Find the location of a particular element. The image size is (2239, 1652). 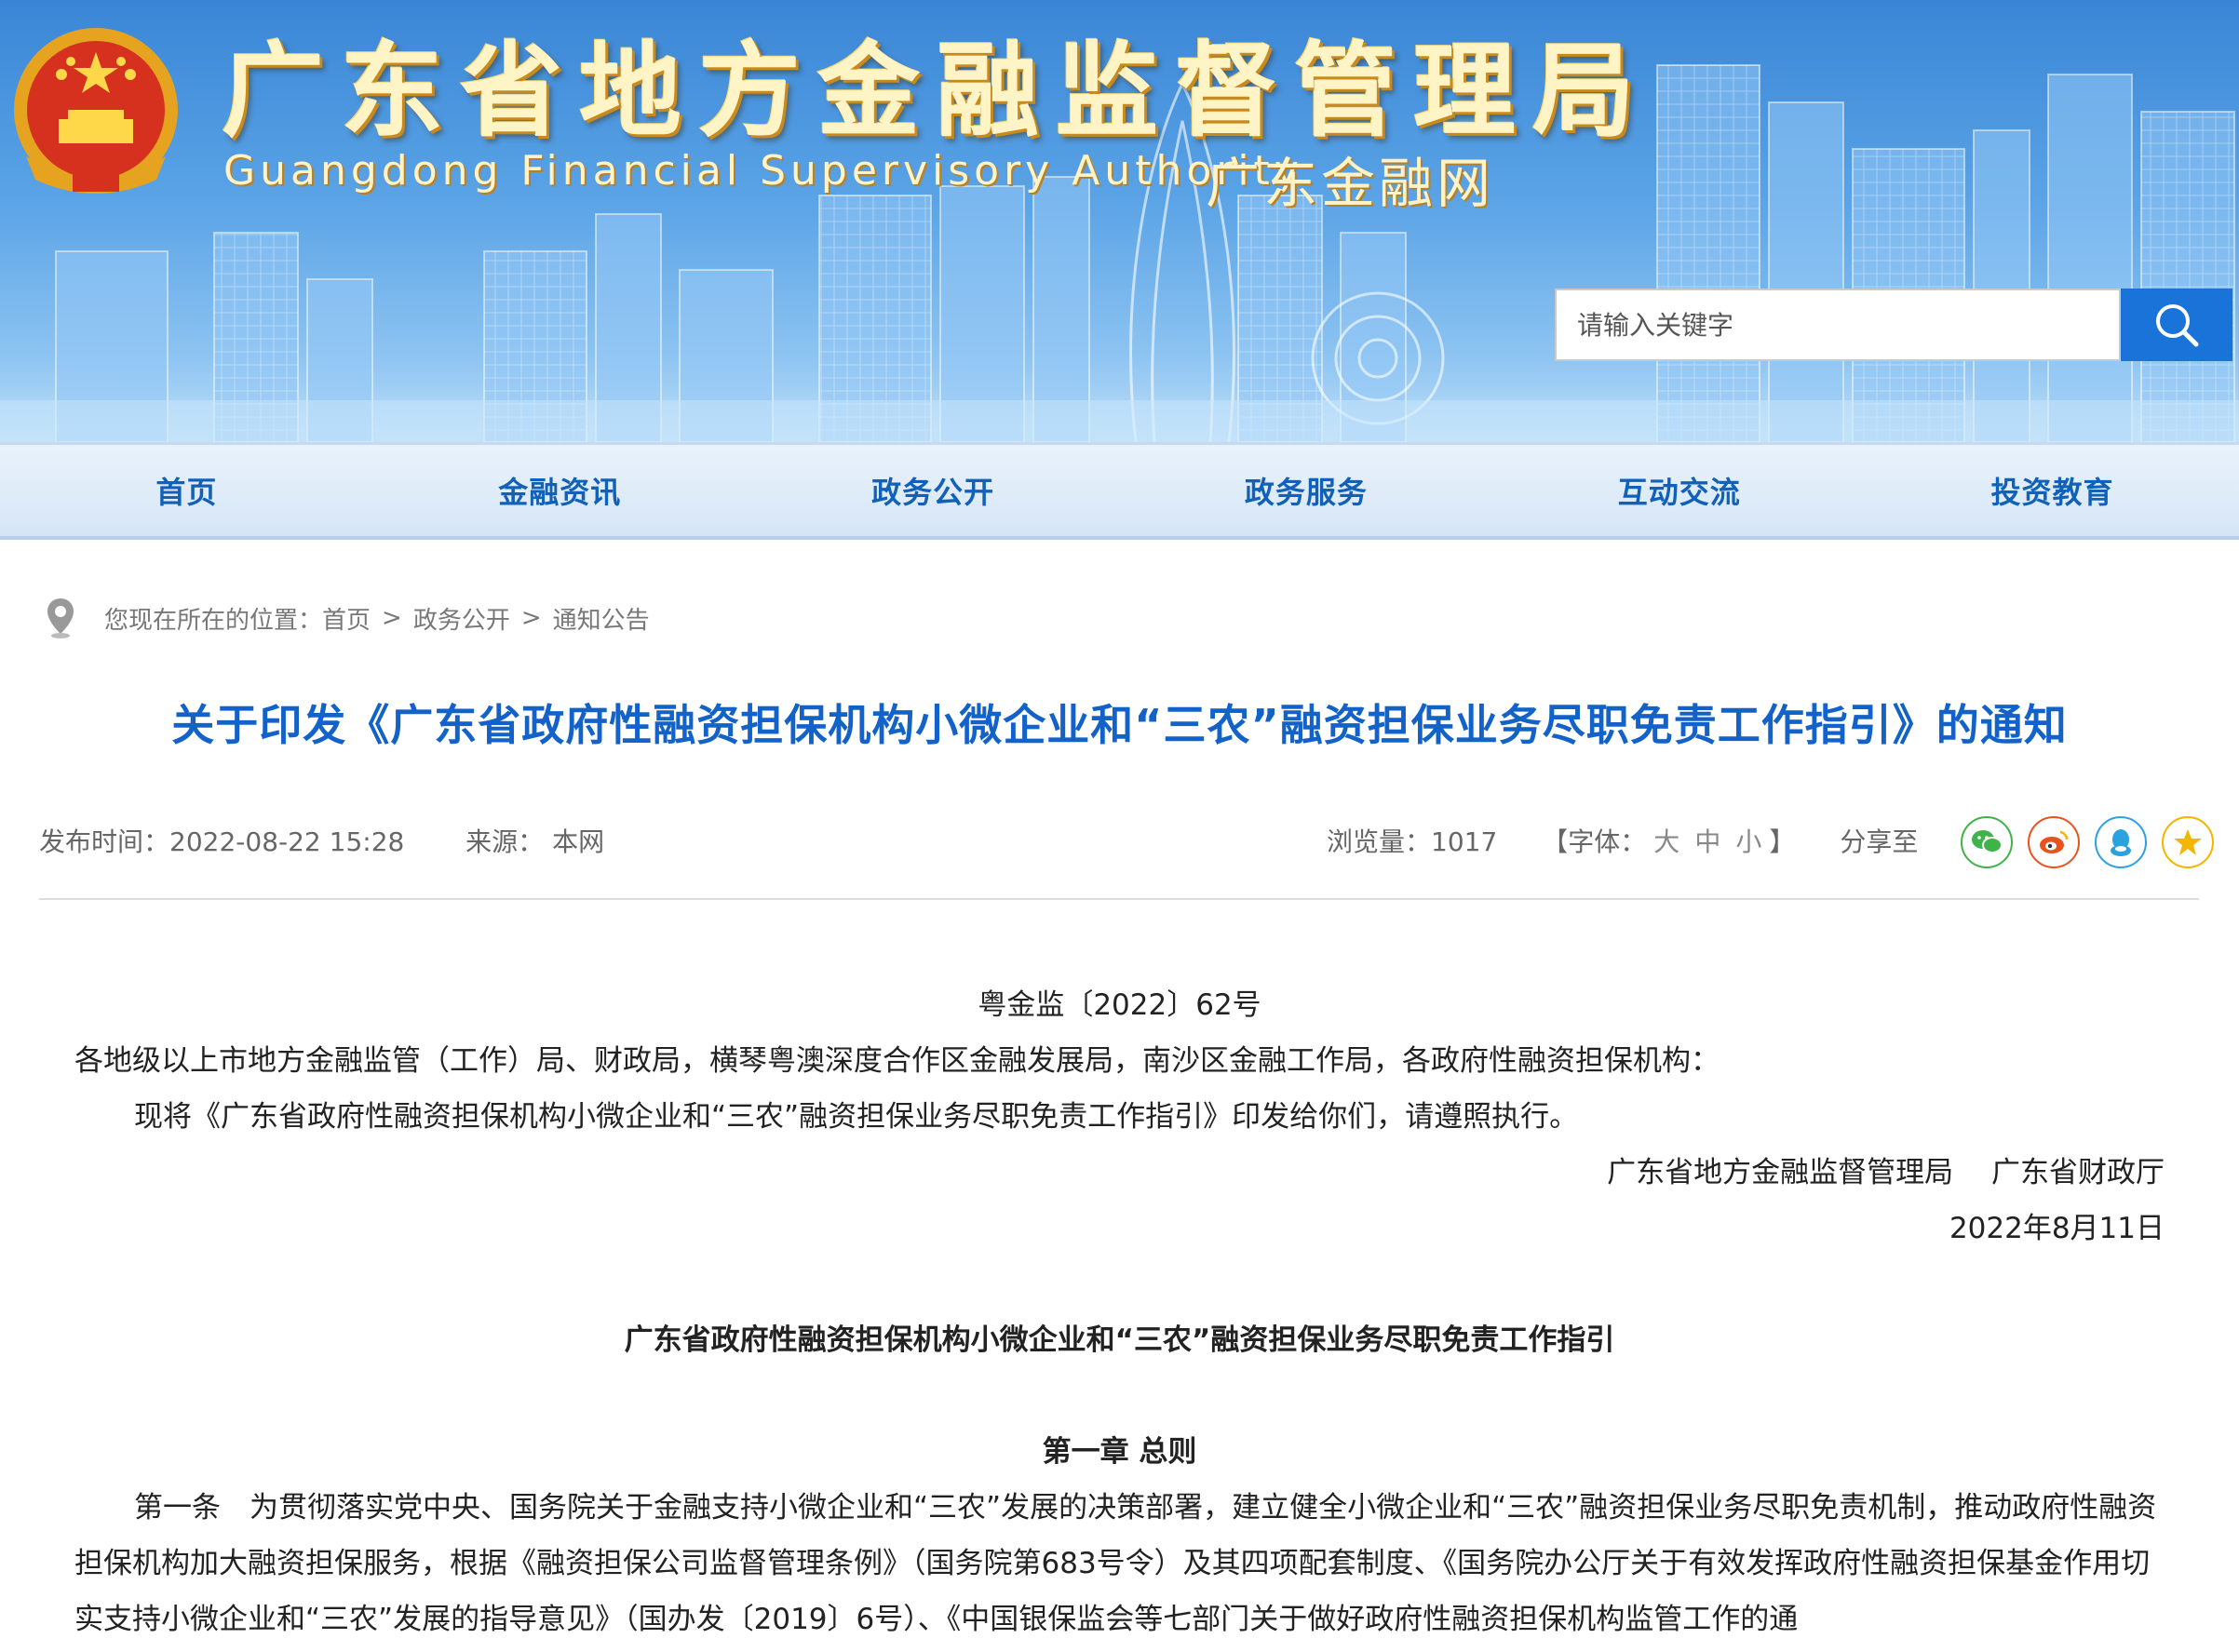

share-label: 分享至 is located at coordinates (1879, 842).